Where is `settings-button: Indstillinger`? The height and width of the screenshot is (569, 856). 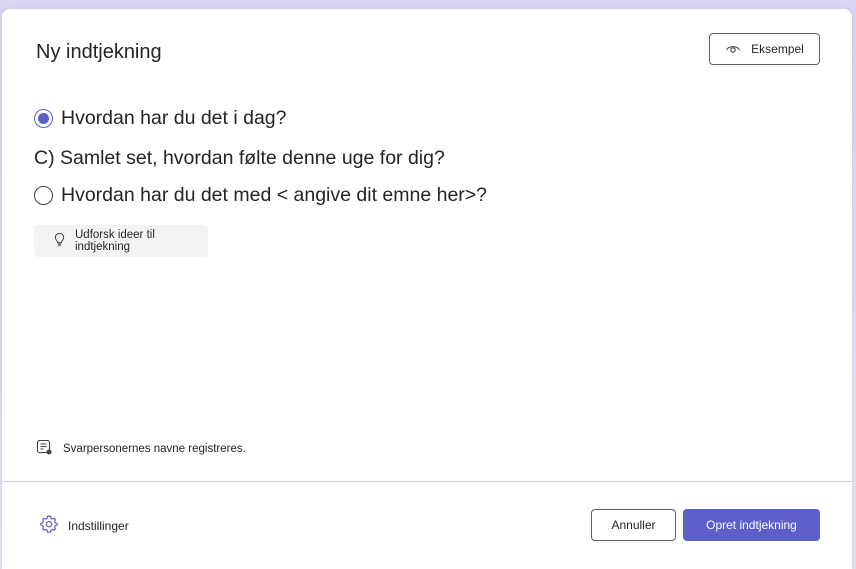
settings-button: Indstillinger is located at coordinates (84, 525).